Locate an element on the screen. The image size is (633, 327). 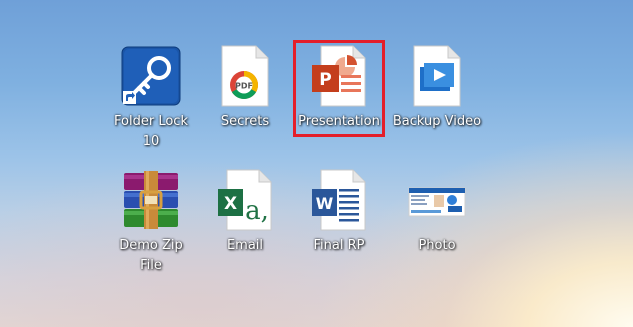
svg-text: PDF is located at coordinates (244, 86).